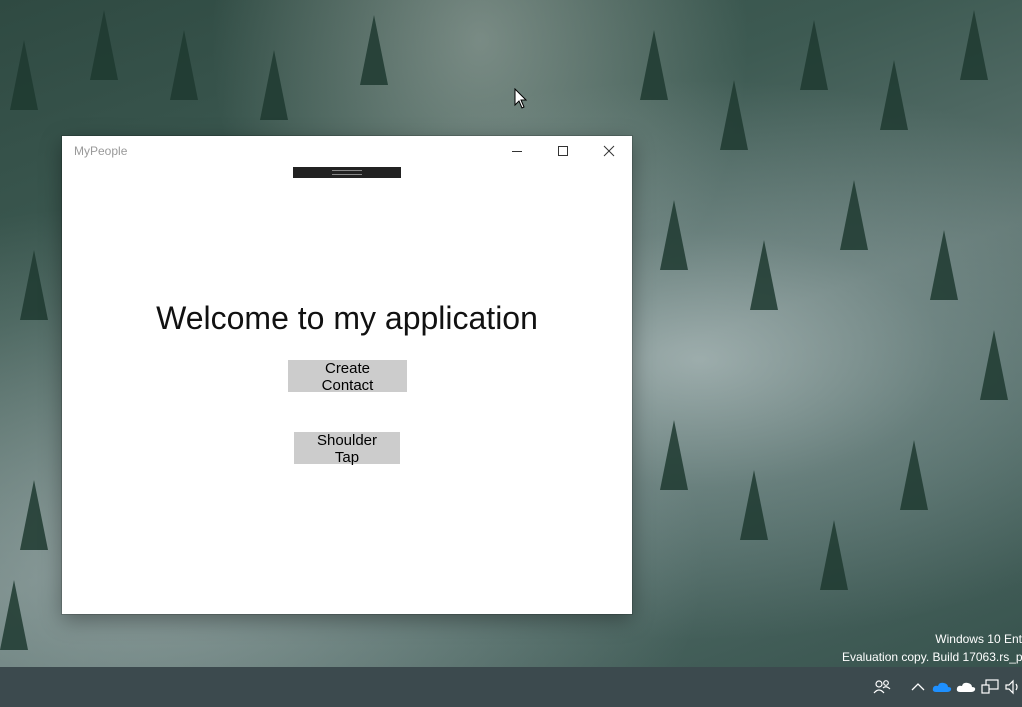 This screenshot has width=1022, height=707. I want to click on chevron-up-icon, so click(918, 687).